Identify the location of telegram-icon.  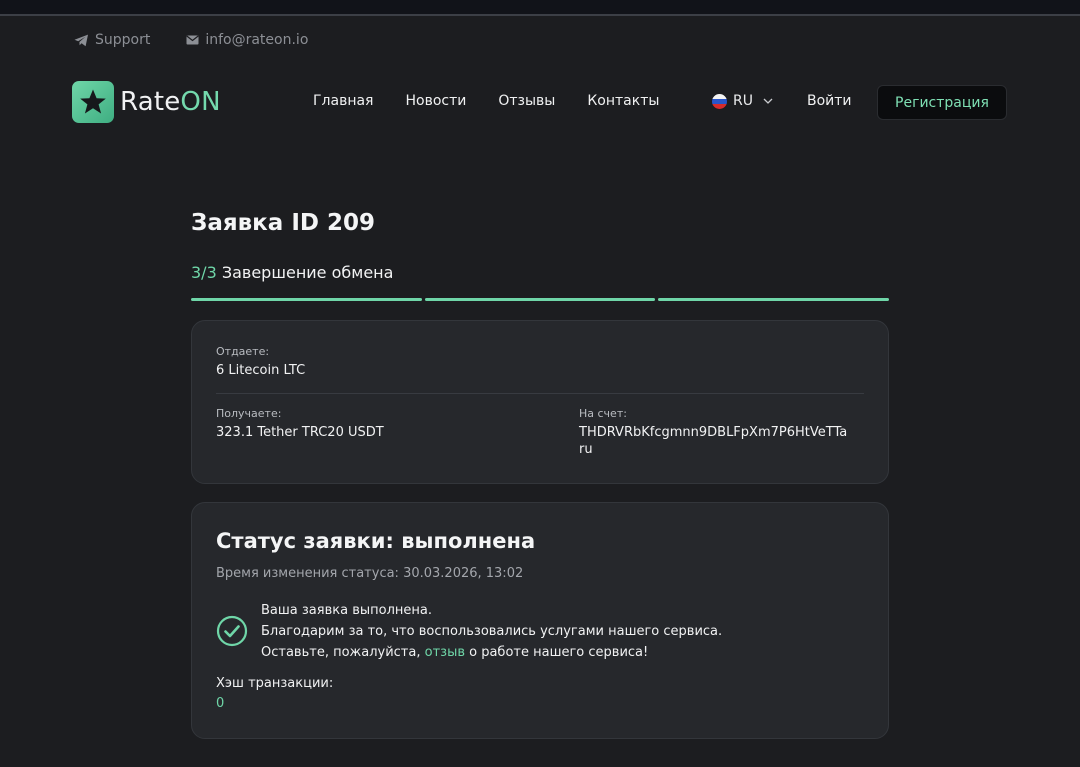
(81, 40).